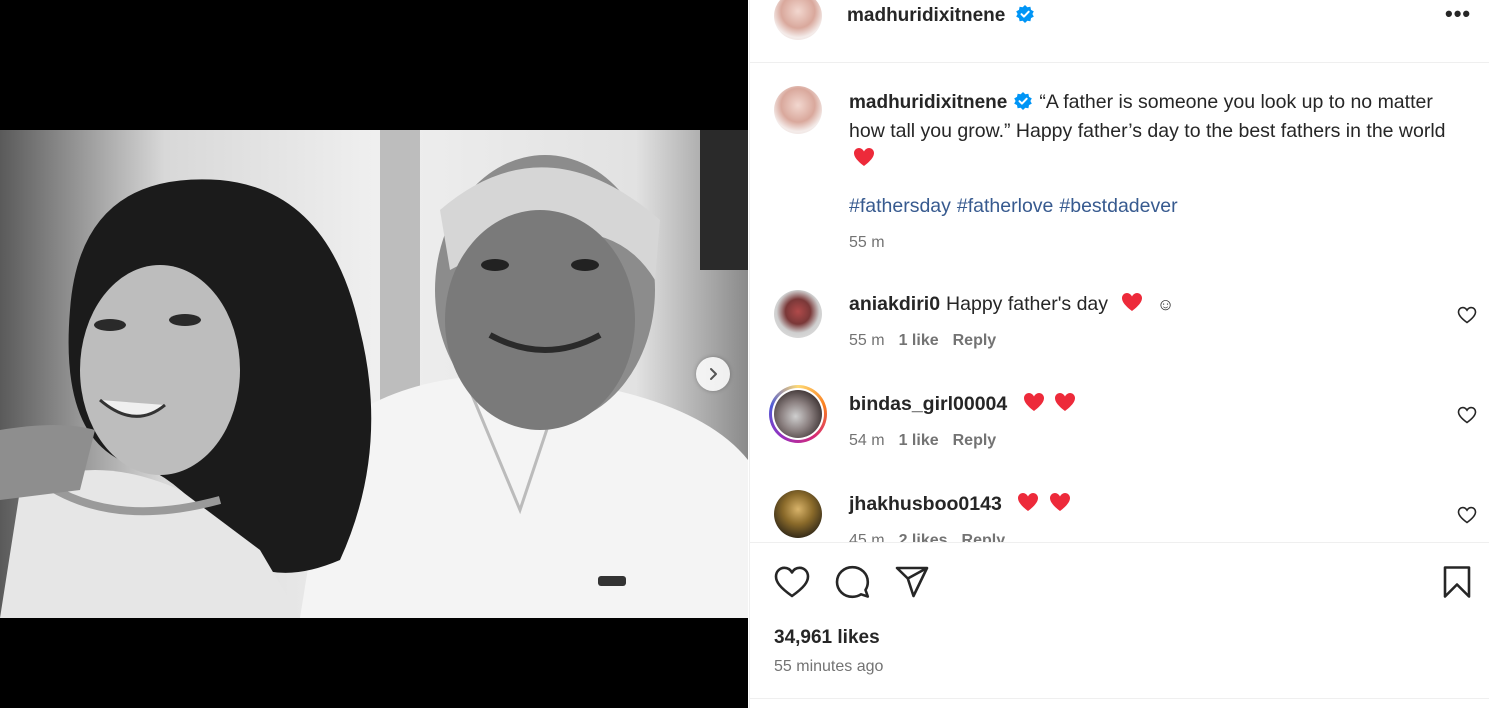 Image resolution: width=1489 pixels, height=709 pixels. I want to click on likes-count: 34,961 likes, so click(827, 638).